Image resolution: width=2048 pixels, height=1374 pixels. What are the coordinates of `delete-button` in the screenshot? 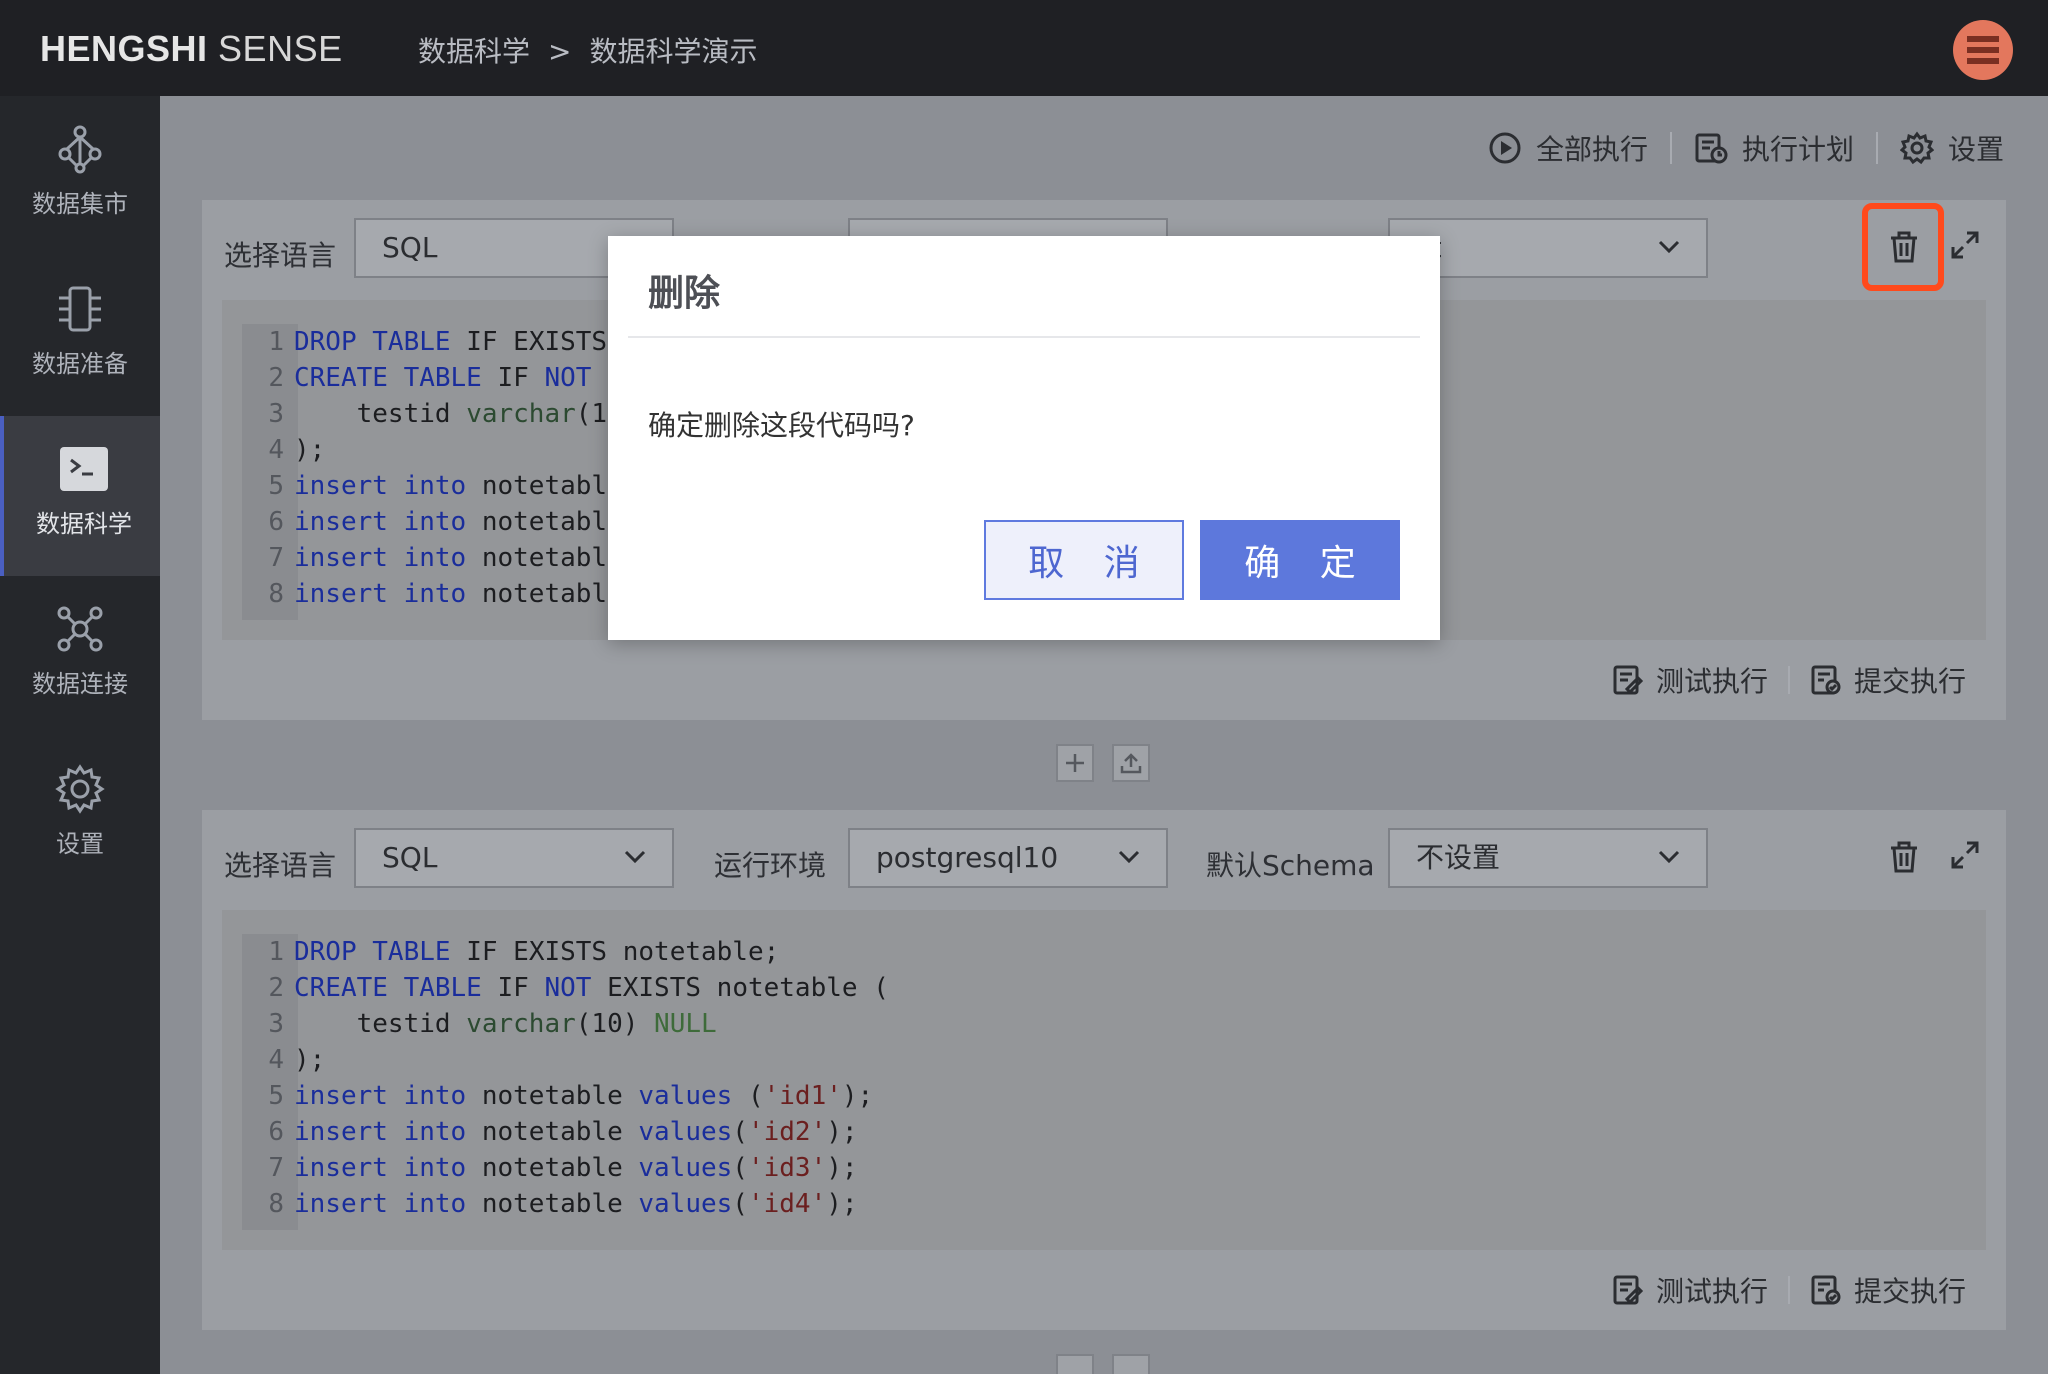 It's located at (1904, 859).